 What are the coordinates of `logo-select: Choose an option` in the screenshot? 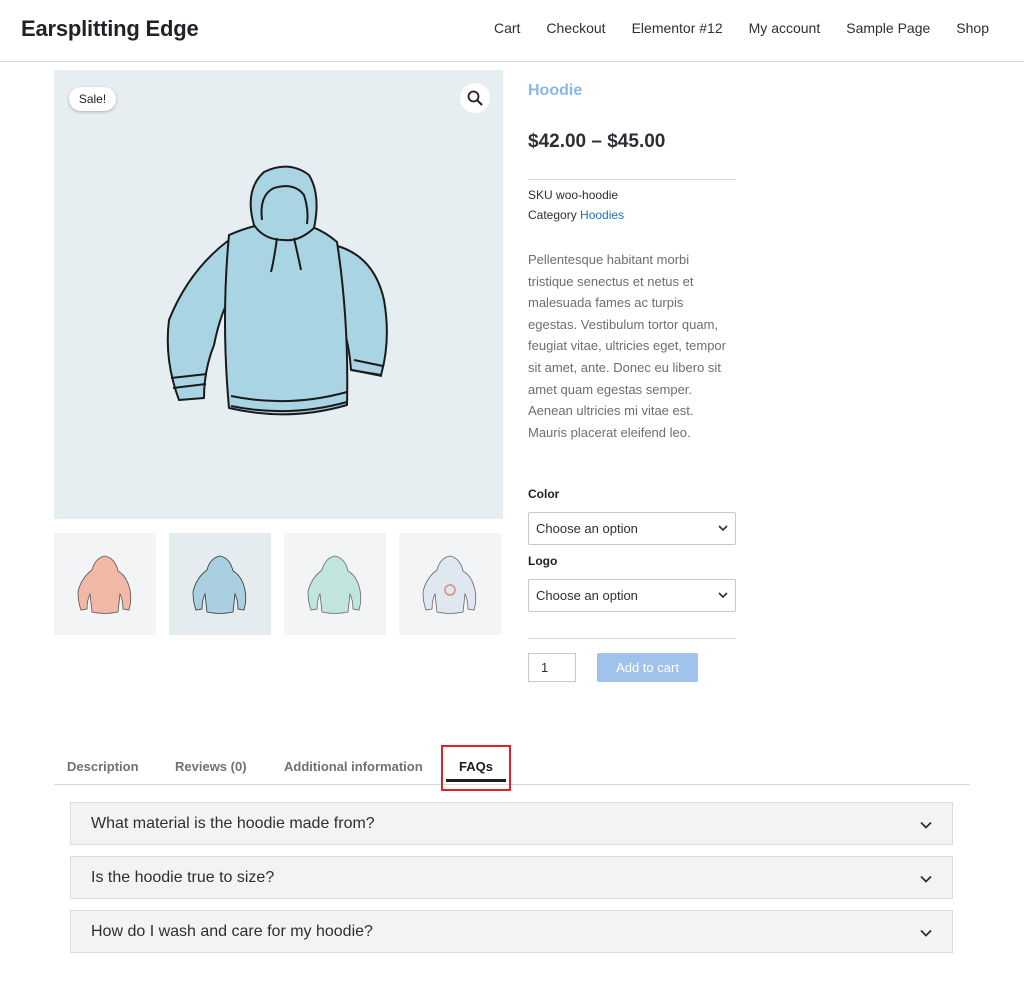 It's located at (632, 596).